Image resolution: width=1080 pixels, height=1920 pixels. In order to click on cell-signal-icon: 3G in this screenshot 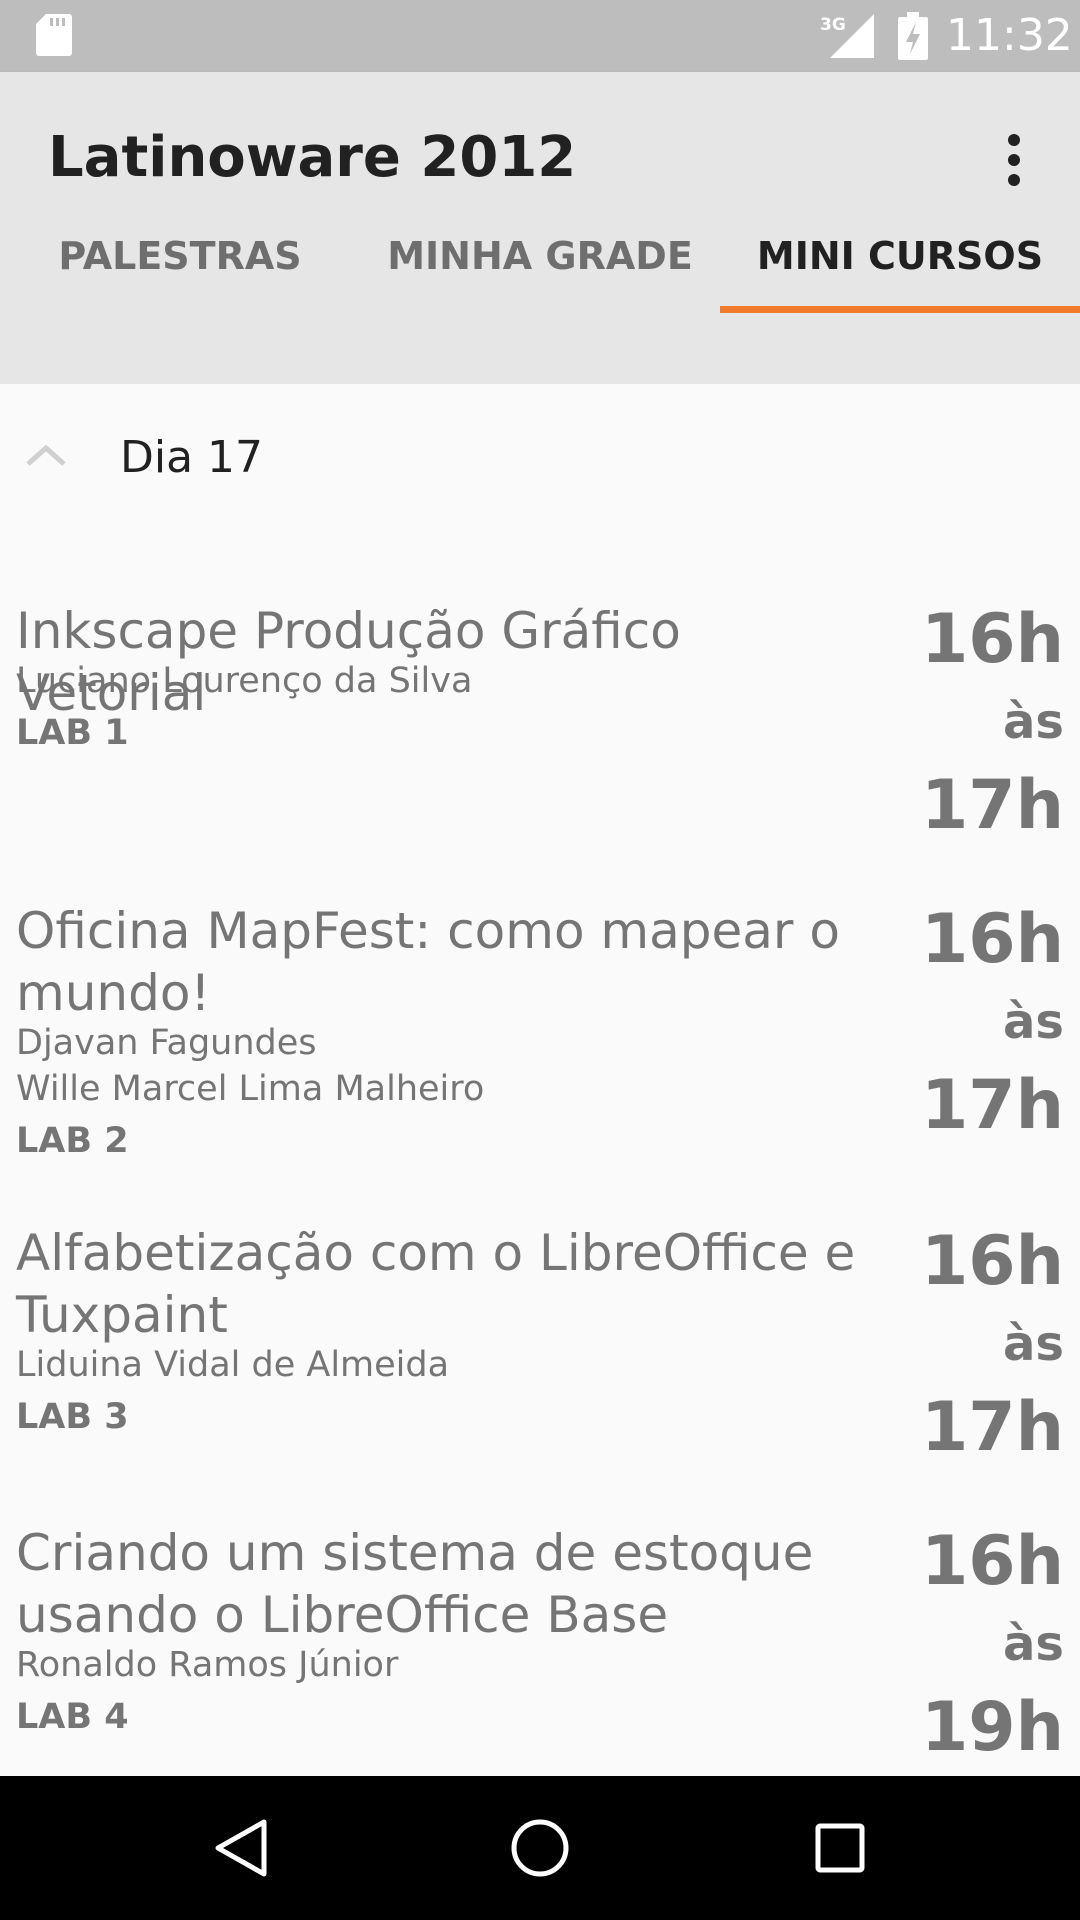, I will do `click(847, 36)`.